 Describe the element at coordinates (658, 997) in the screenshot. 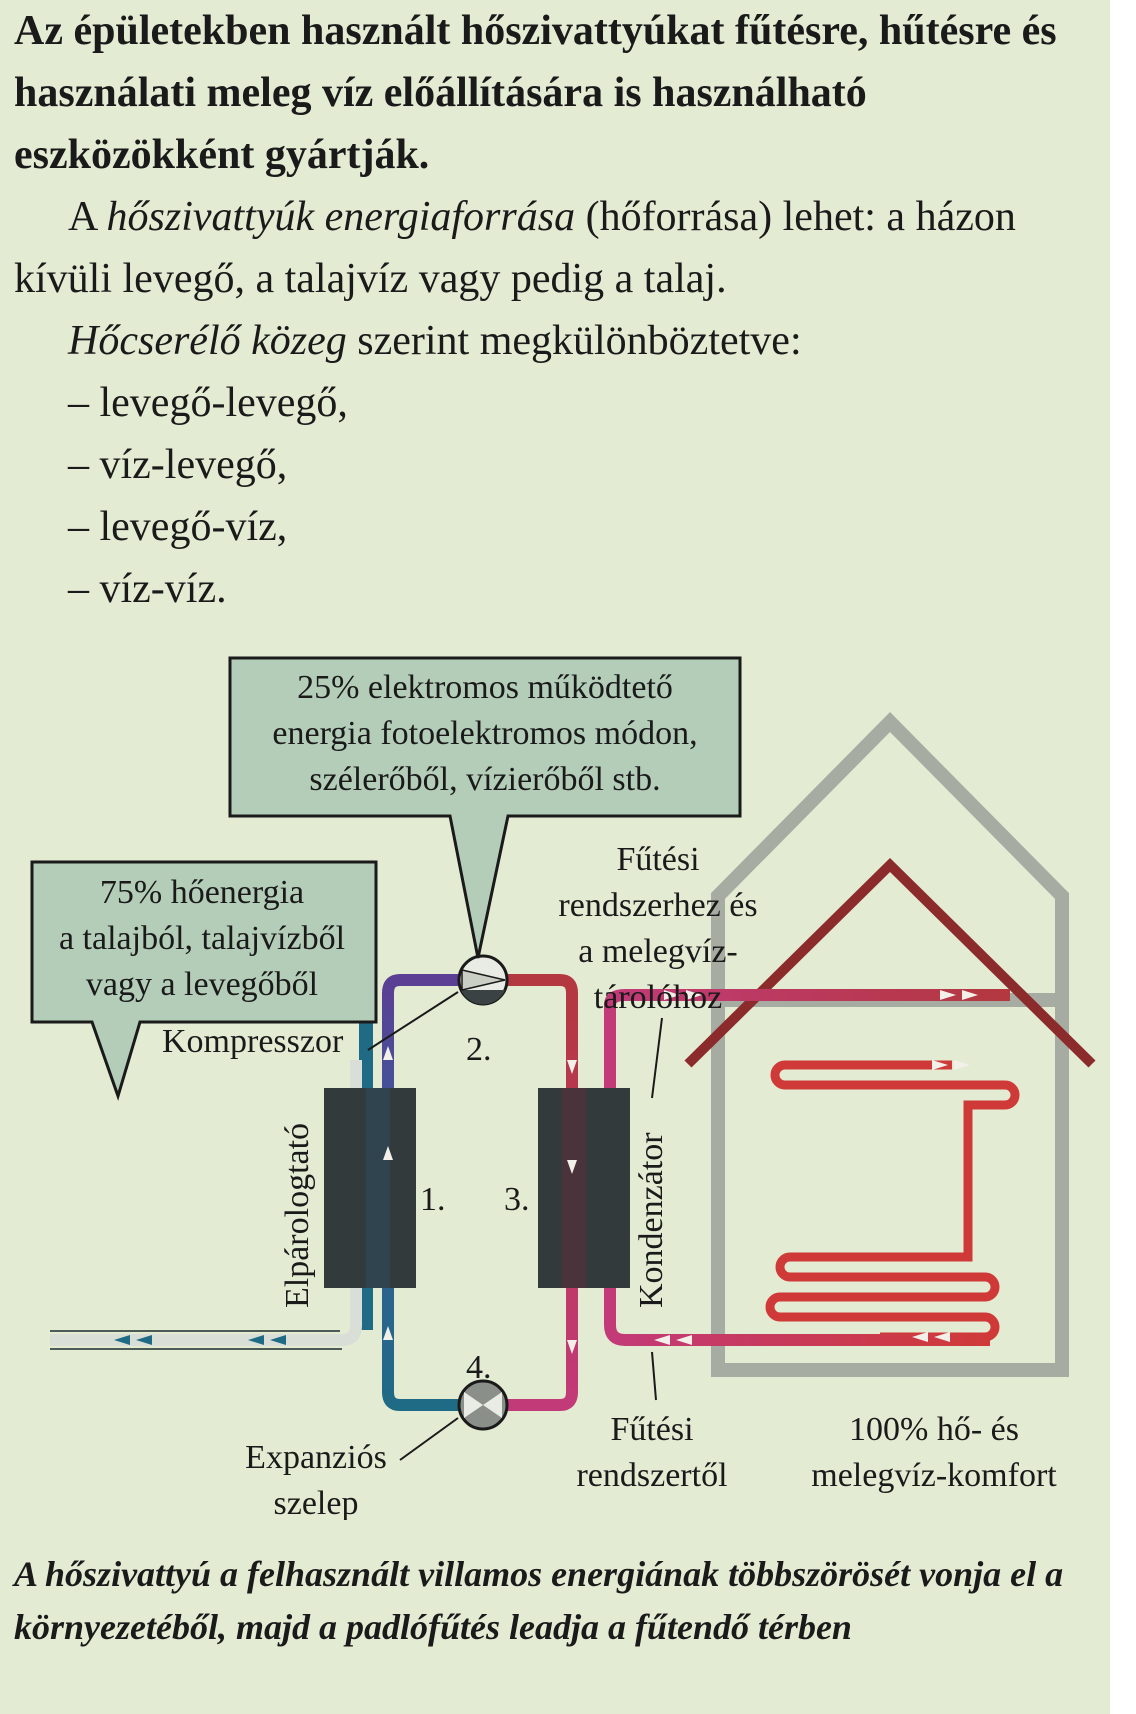

I see `to-heating-label: tárolóhoz` at that location.